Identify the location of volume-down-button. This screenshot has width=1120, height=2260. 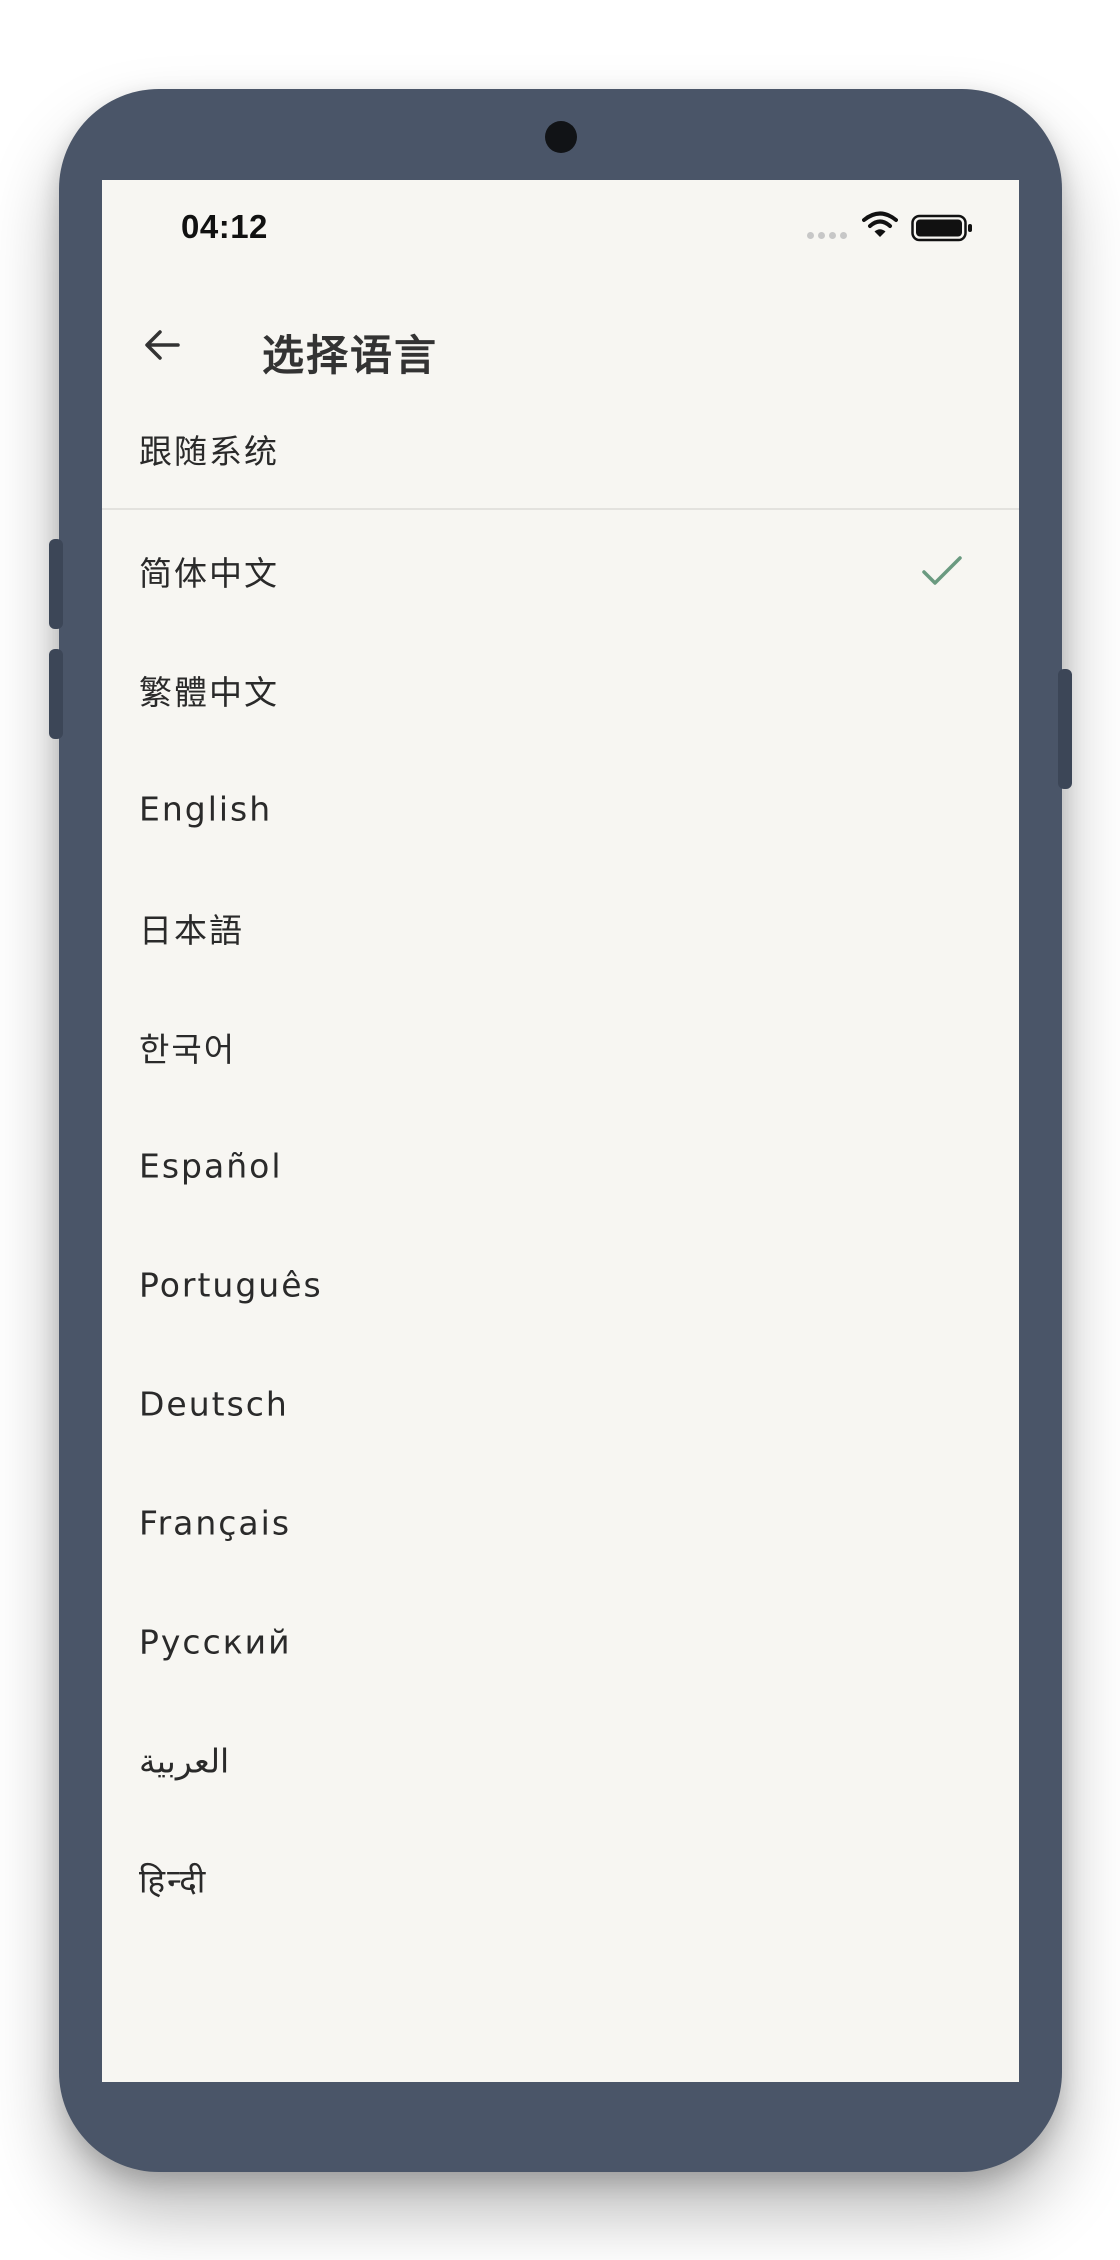
(56, 694).